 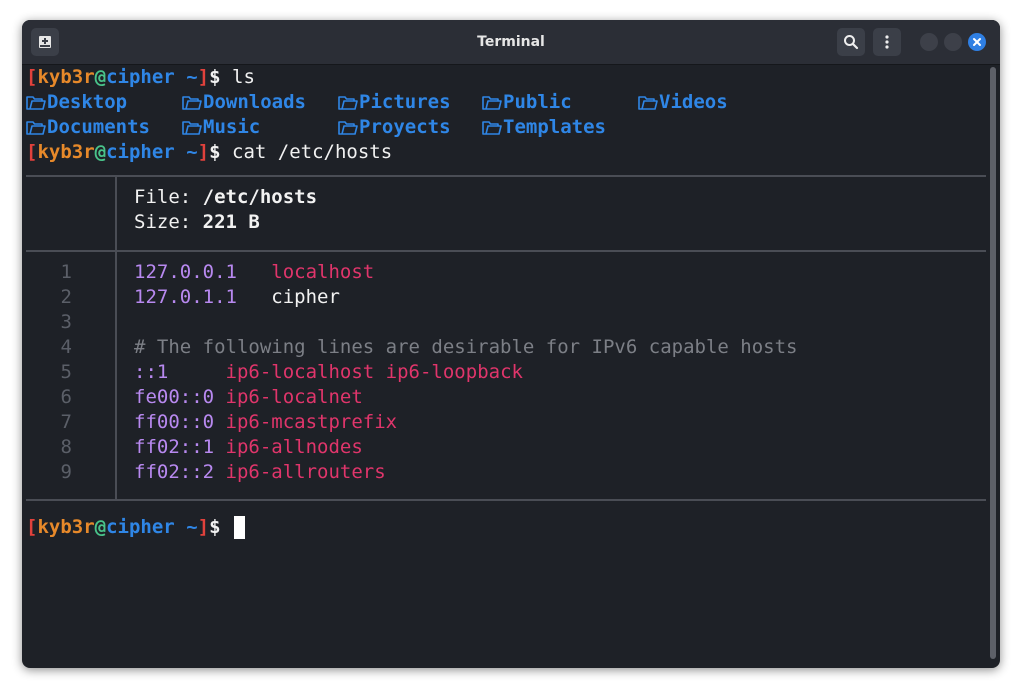 I want to click on scrollbar, so click(x=993, y=363).